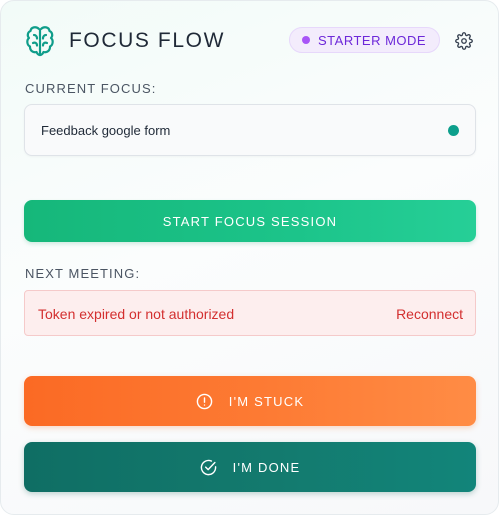  I want to click on im-stuck-button: I'M STUCK, so click(250, 401).